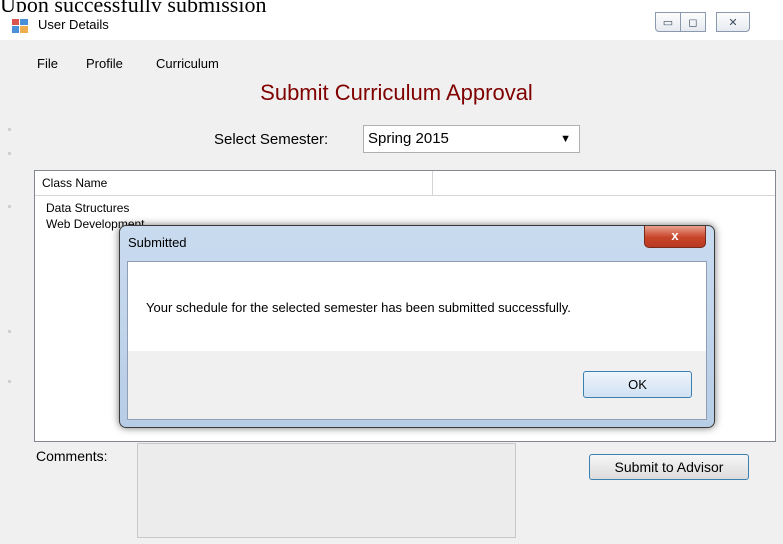 The height and width of the screenshot is (544, 783). Describe the element at coordinates (417, 385) in the screenshot. I see `dialog-footer: OK` at that location.